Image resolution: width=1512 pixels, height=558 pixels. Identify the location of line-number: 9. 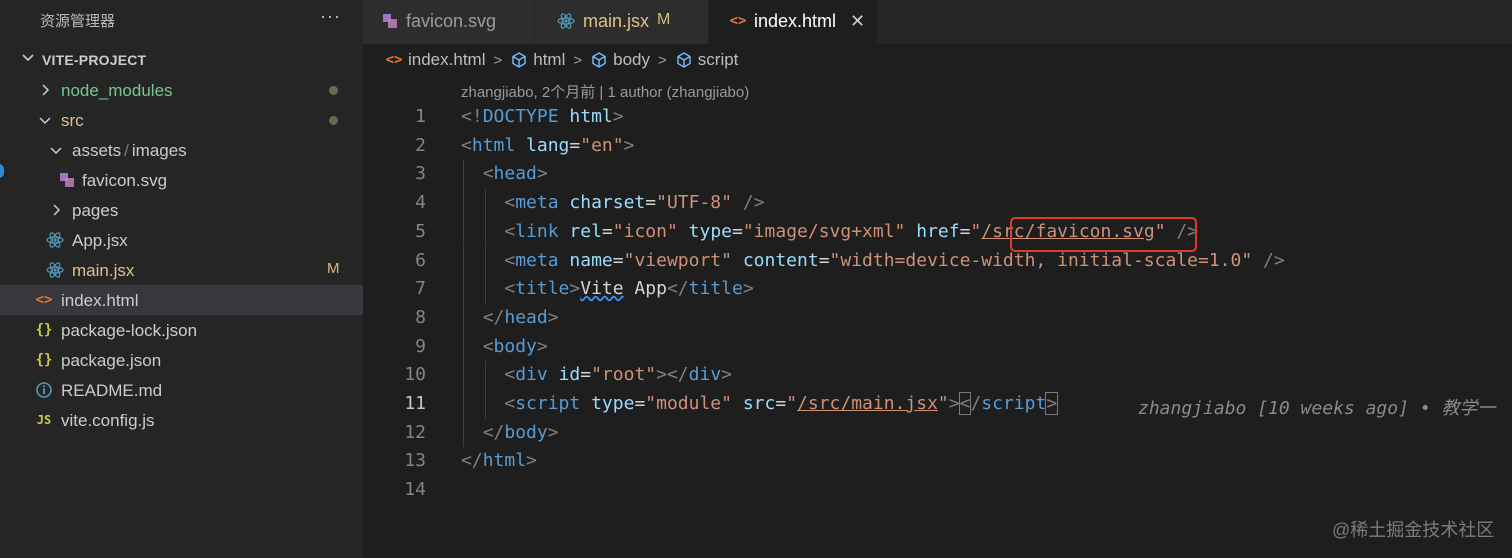
(420, 346).